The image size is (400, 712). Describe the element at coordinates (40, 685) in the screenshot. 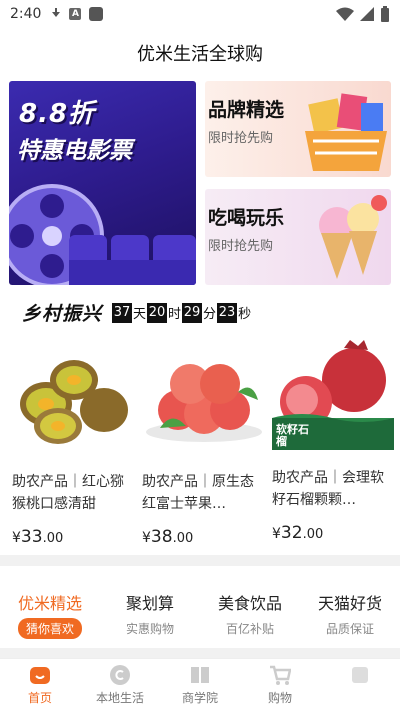

I see `nav-home: 首页` at that location.